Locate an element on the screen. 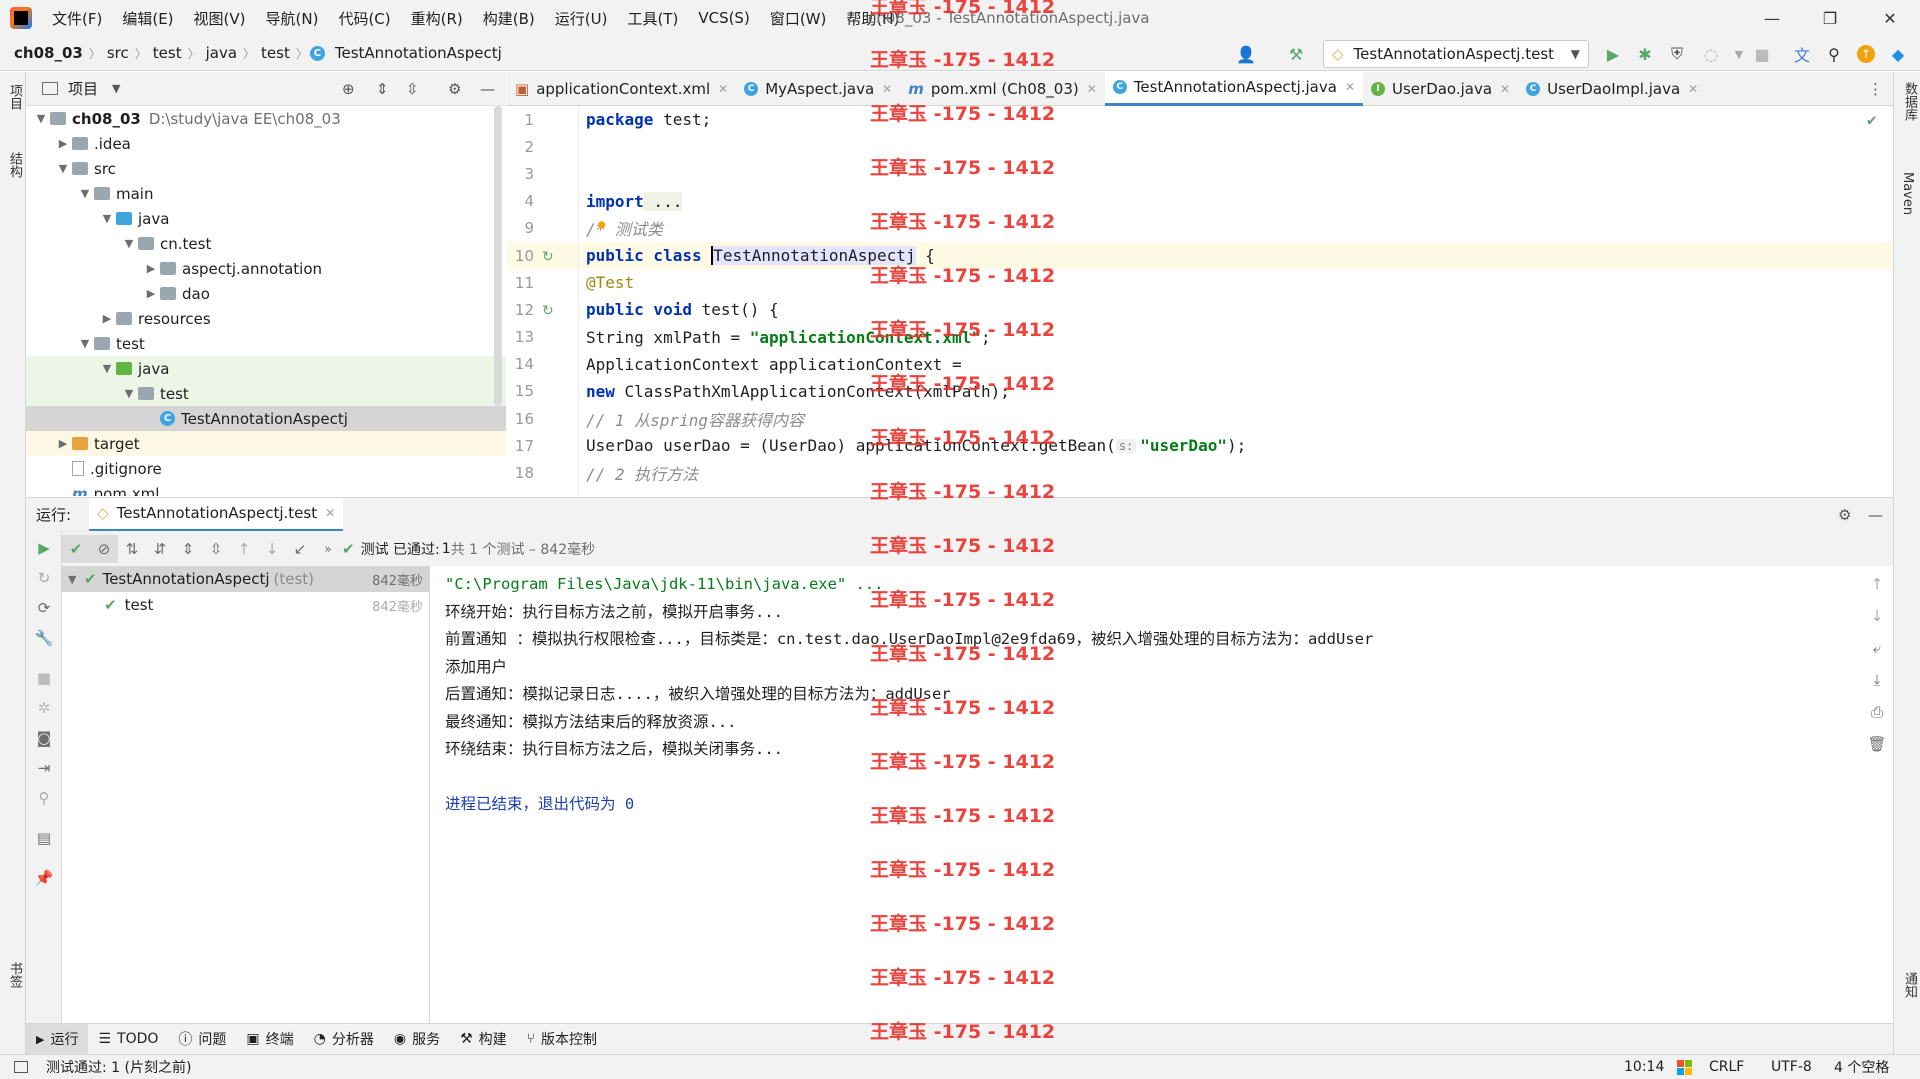 This screenshot has height=1079, width=1920. tab-problems: ⓘ 问题 is located at coordinates (202, 1039).